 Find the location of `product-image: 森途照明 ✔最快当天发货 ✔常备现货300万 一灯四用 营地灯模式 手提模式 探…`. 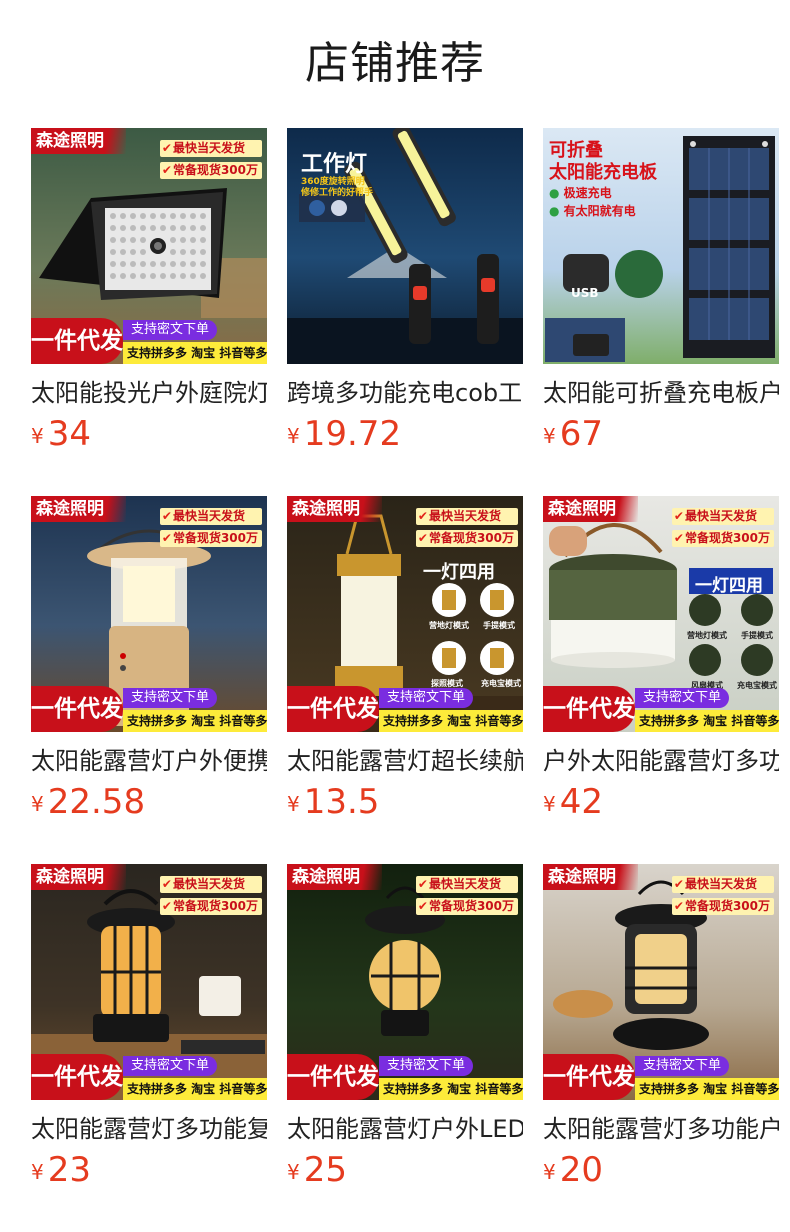

product-image: 森途照明 ✔最快当天发货 ✔常备现货300万 一灯四用 营地灯模式 手提模式 探… is located at coordinates (405, 614).